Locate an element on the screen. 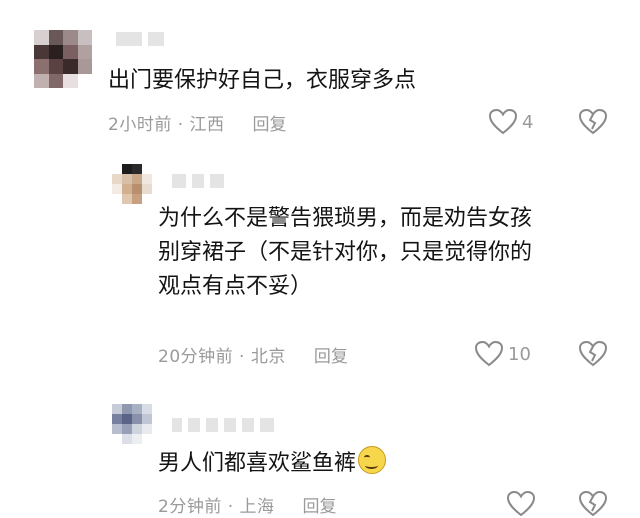 The width and height of the screenshot is (640, 518). comment-meta: 20分钟前 · 北京 回复 is located at coordinates (253, 354).